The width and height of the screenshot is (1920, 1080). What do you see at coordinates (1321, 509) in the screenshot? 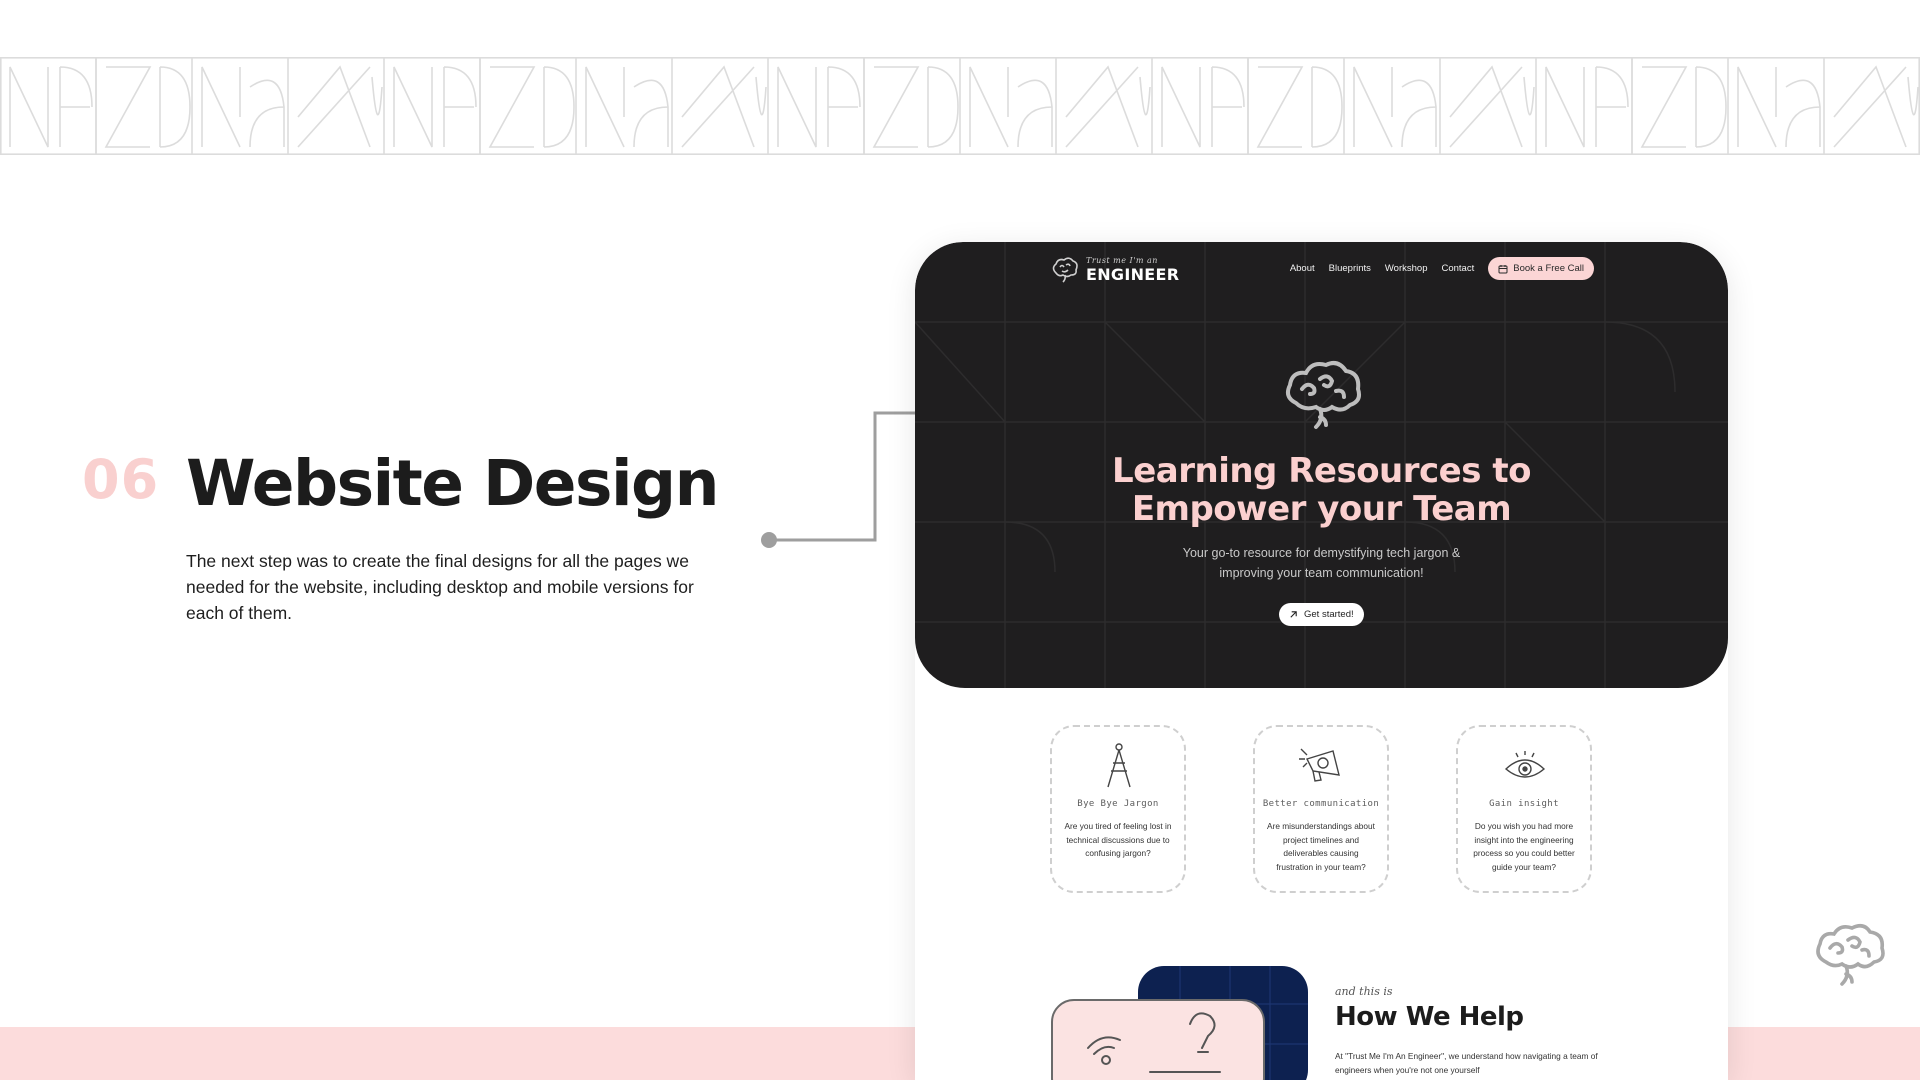
I see `hero-title-line-2: Empower your Team` at bounding box center [1321, 509].